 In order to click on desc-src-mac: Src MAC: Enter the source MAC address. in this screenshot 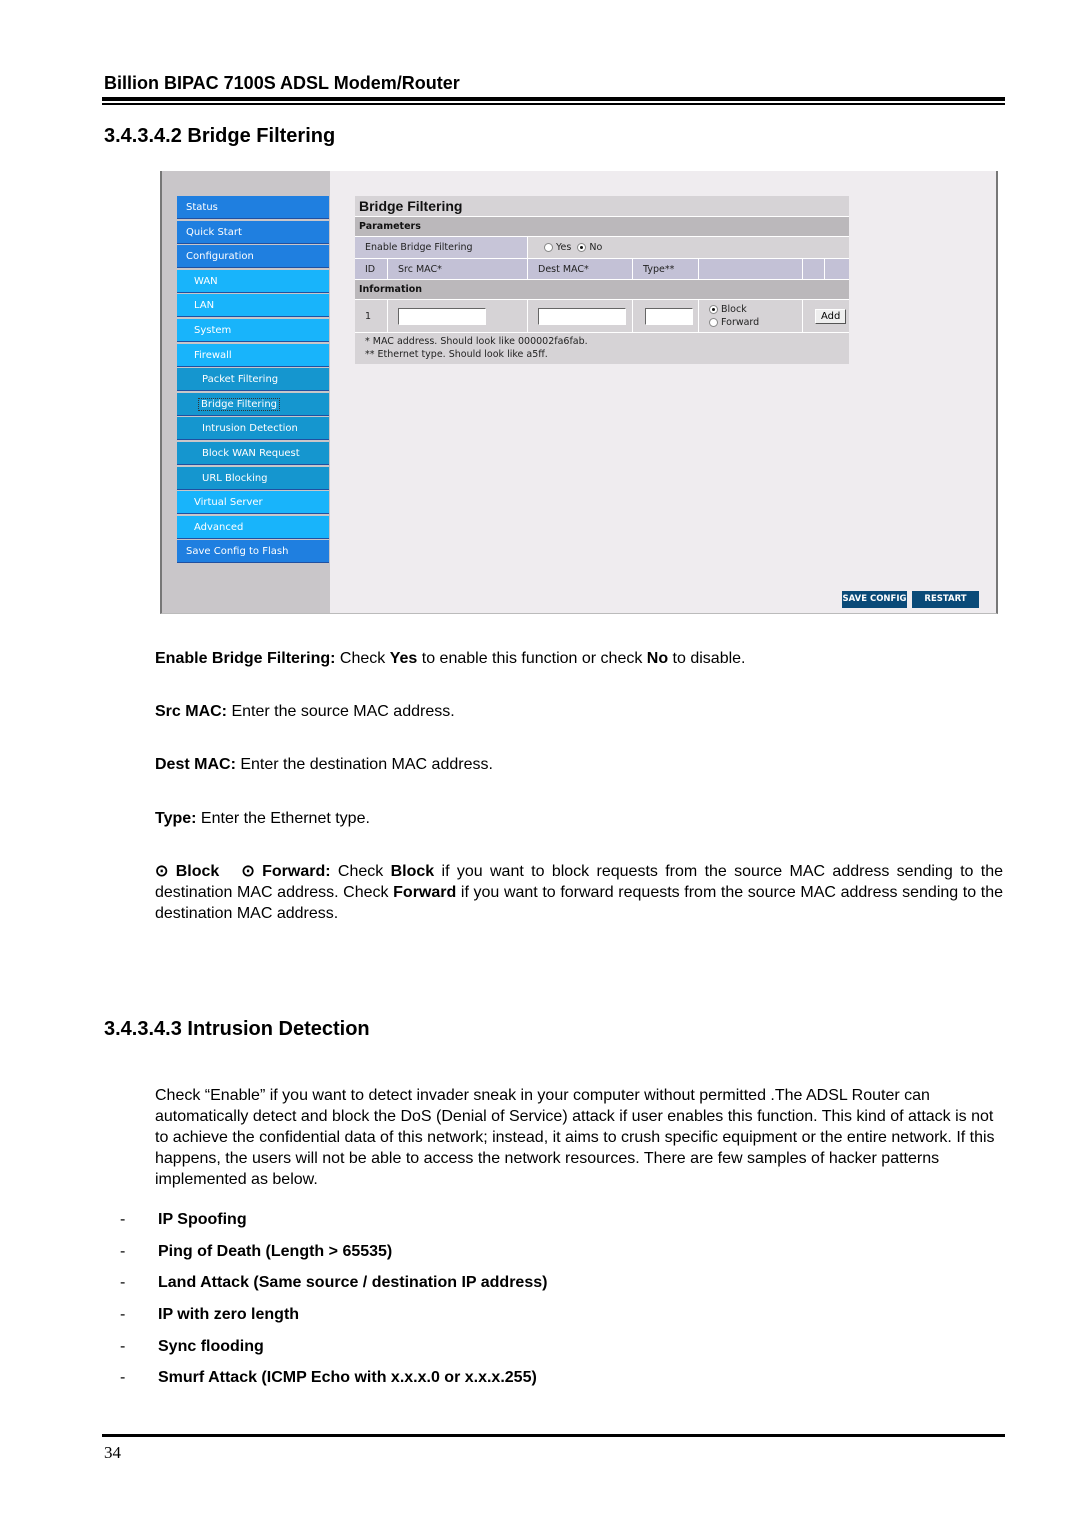, I will do `click(305, 711)`.